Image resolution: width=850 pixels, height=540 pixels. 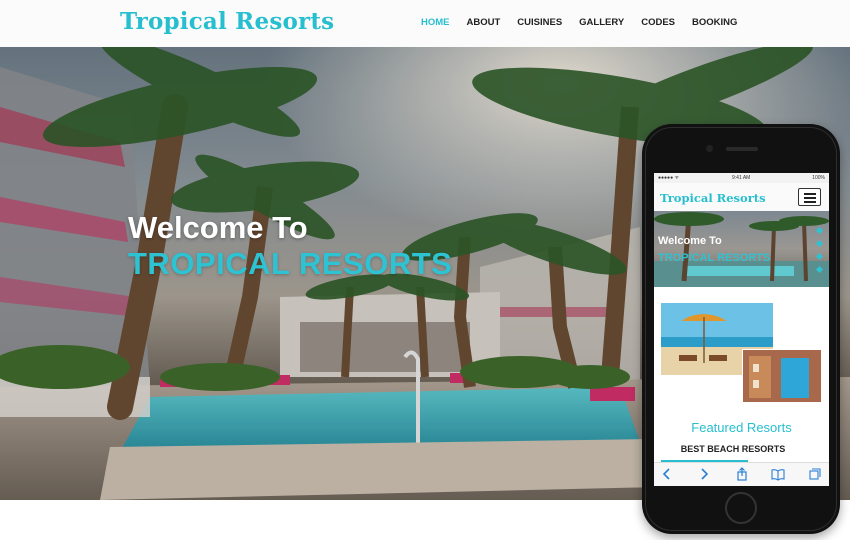 I want to click on mobile-hero-image, so click(x=741, y=249).